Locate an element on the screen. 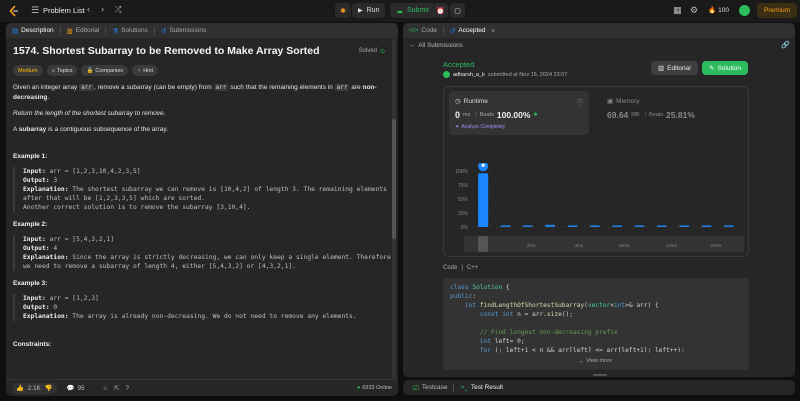  premium-button: Premium is located at coordinates (777, 10).